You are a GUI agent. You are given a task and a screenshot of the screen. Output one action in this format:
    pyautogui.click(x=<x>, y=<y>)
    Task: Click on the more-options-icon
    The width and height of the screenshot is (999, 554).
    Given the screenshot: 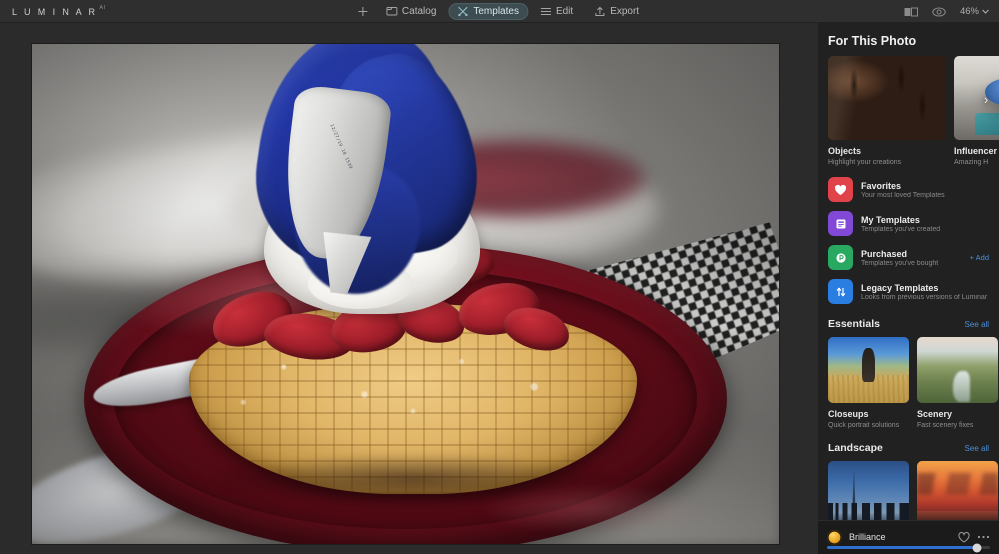 What is the action you would take?
    pyautogui.click(x=983, y=537)
    